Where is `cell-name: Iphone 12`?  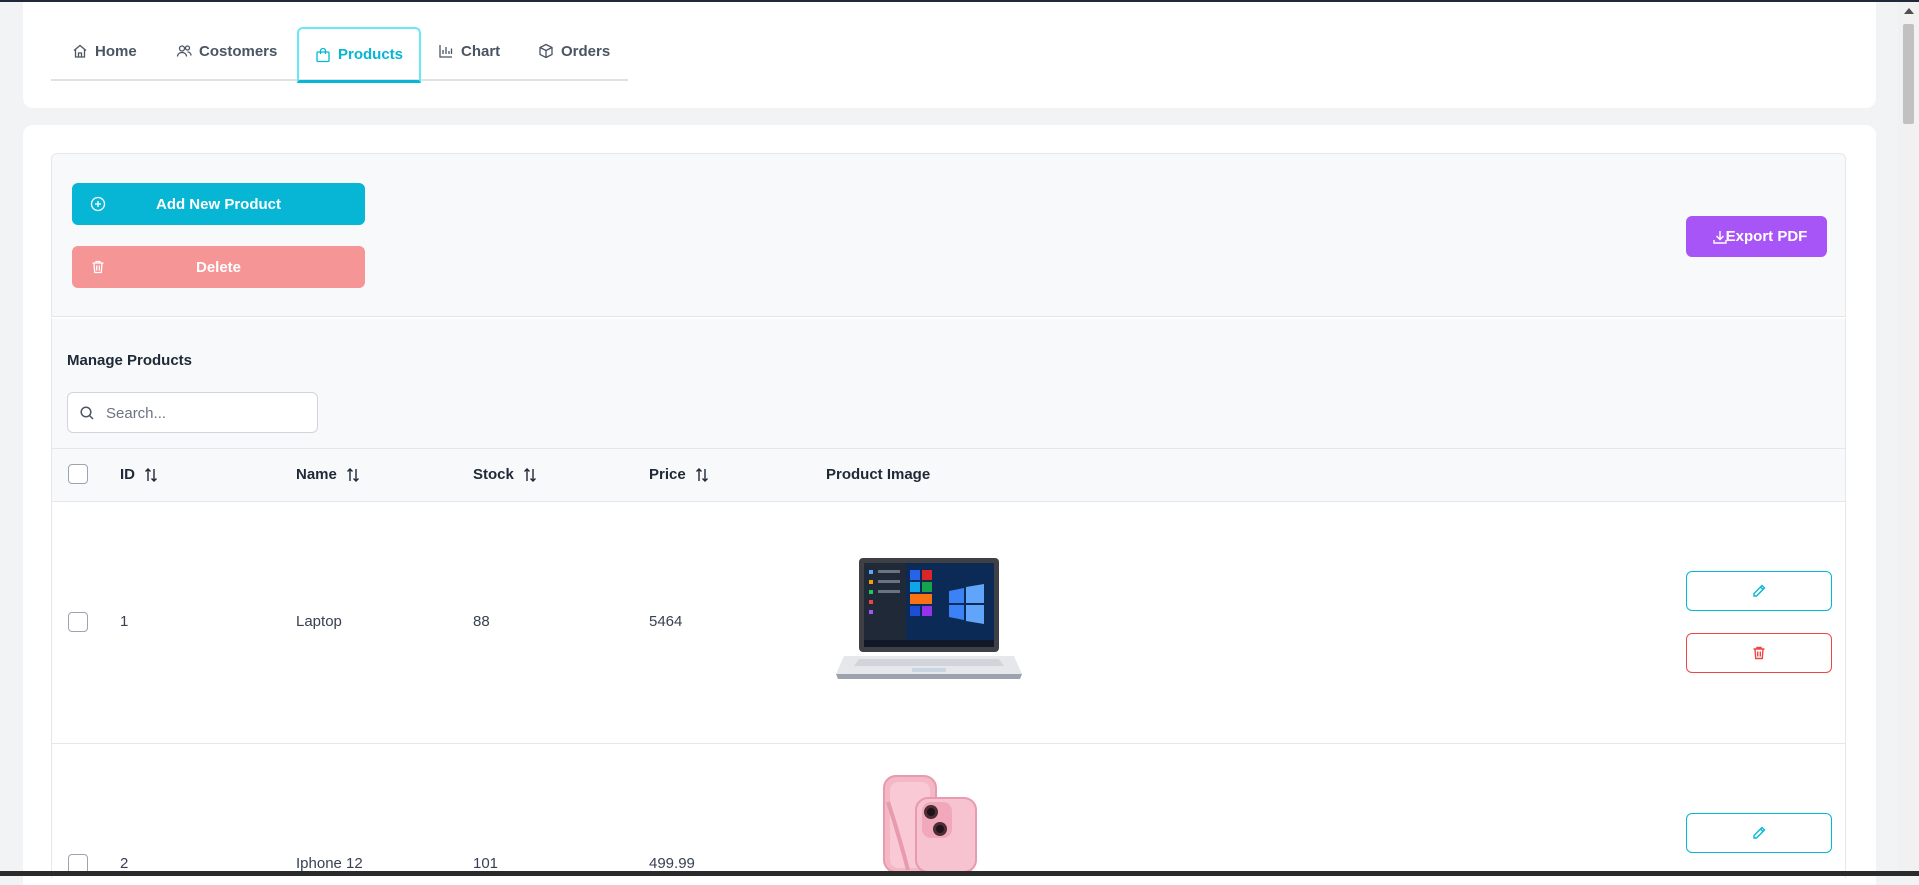
cell-name: Iphone 12 is located at coordinates (329, 863).